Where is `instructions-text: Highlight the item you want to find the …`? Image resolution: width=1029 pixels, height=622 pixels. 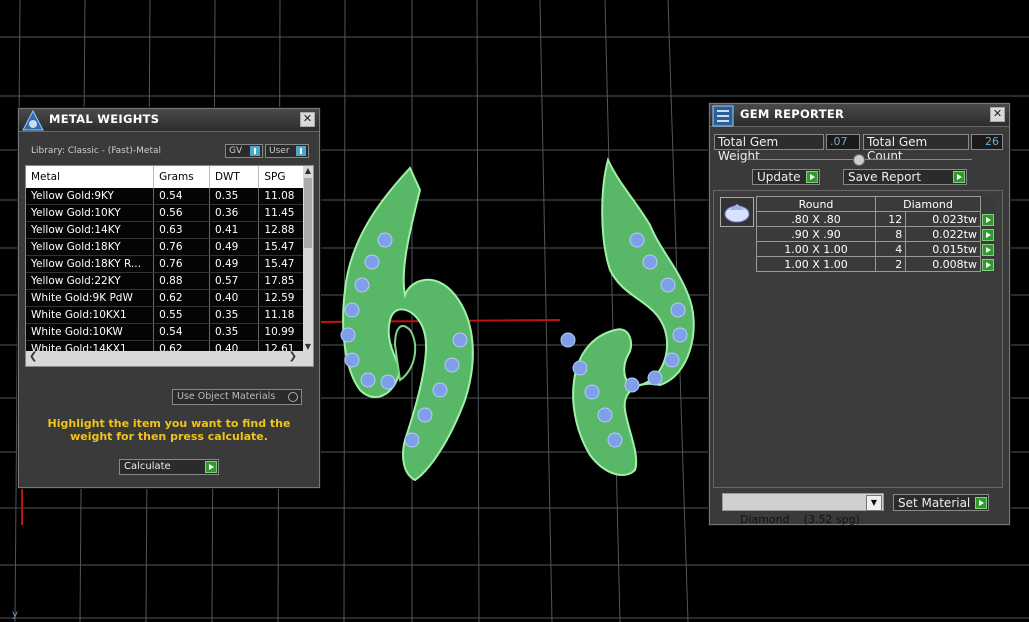
instructions-text: Highlight the item you want to find the … is located at coordinates (169, 430).